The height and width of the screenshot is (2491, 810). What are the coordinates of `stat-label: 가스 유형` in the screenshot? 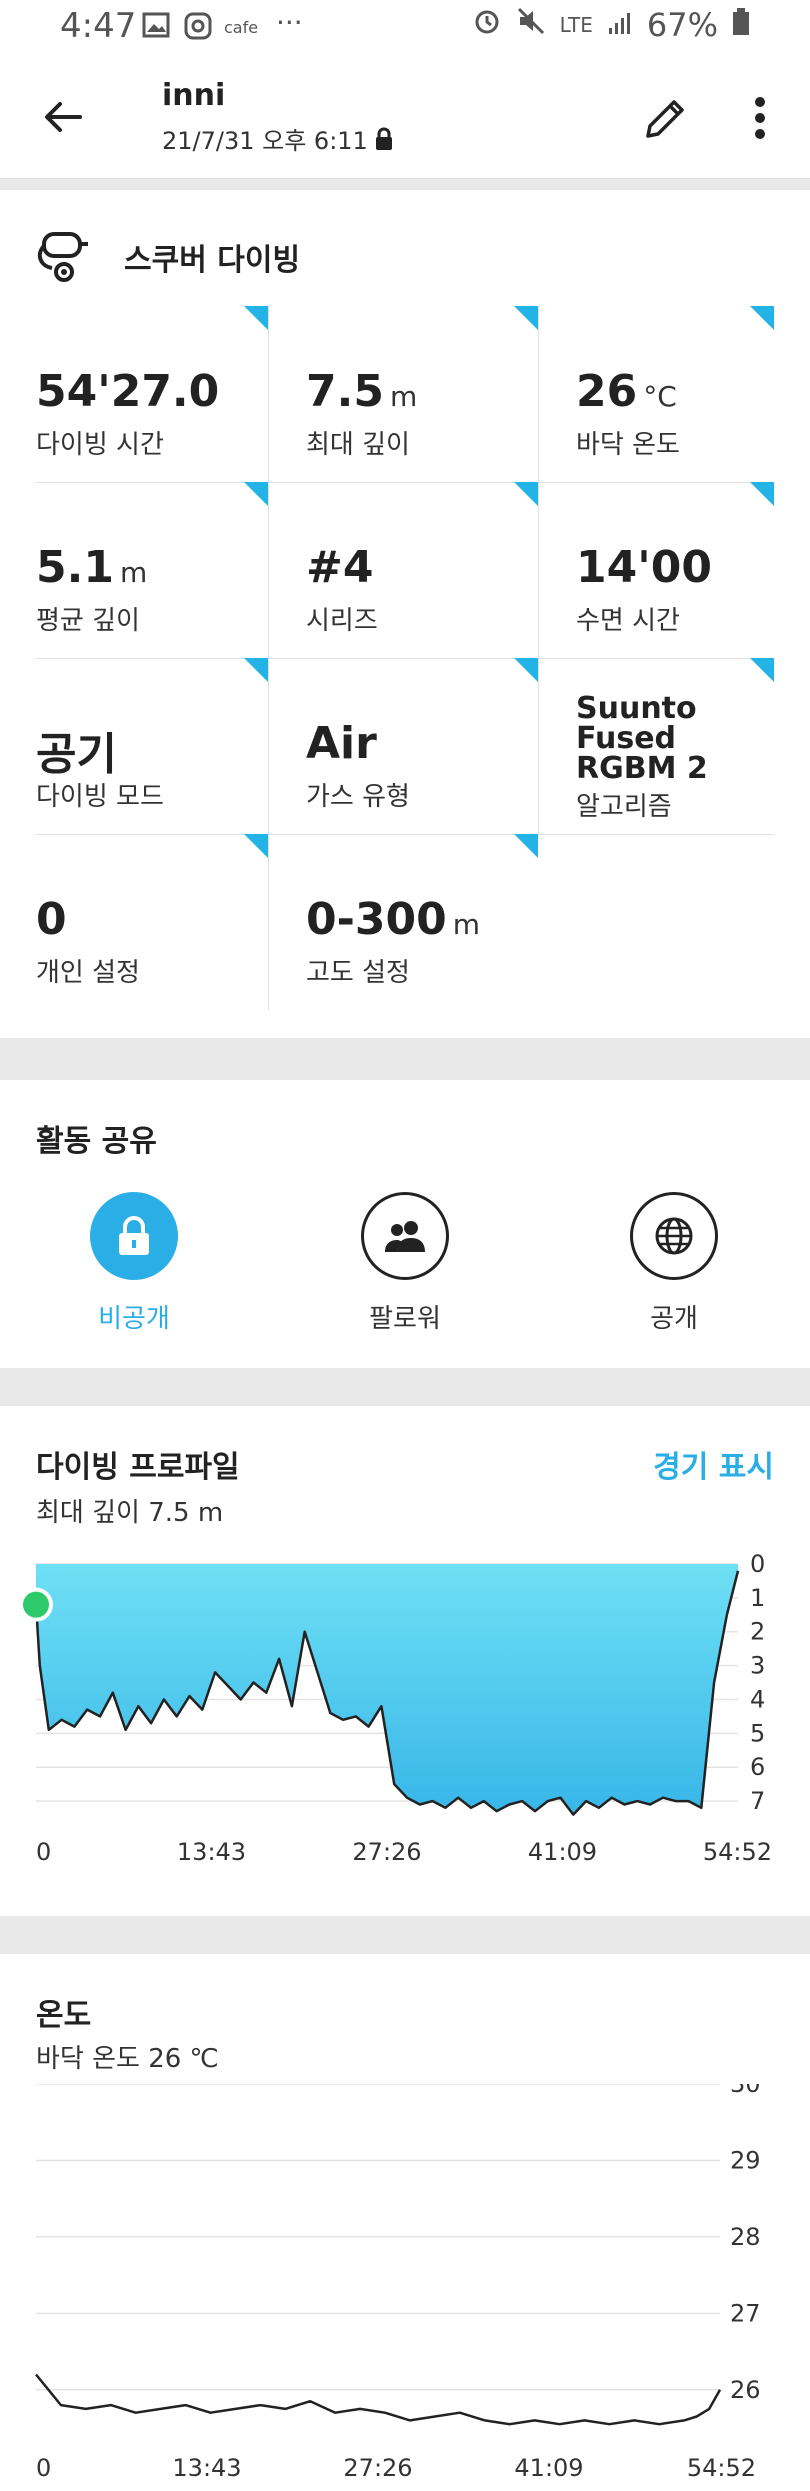 It's located at (358, 797).